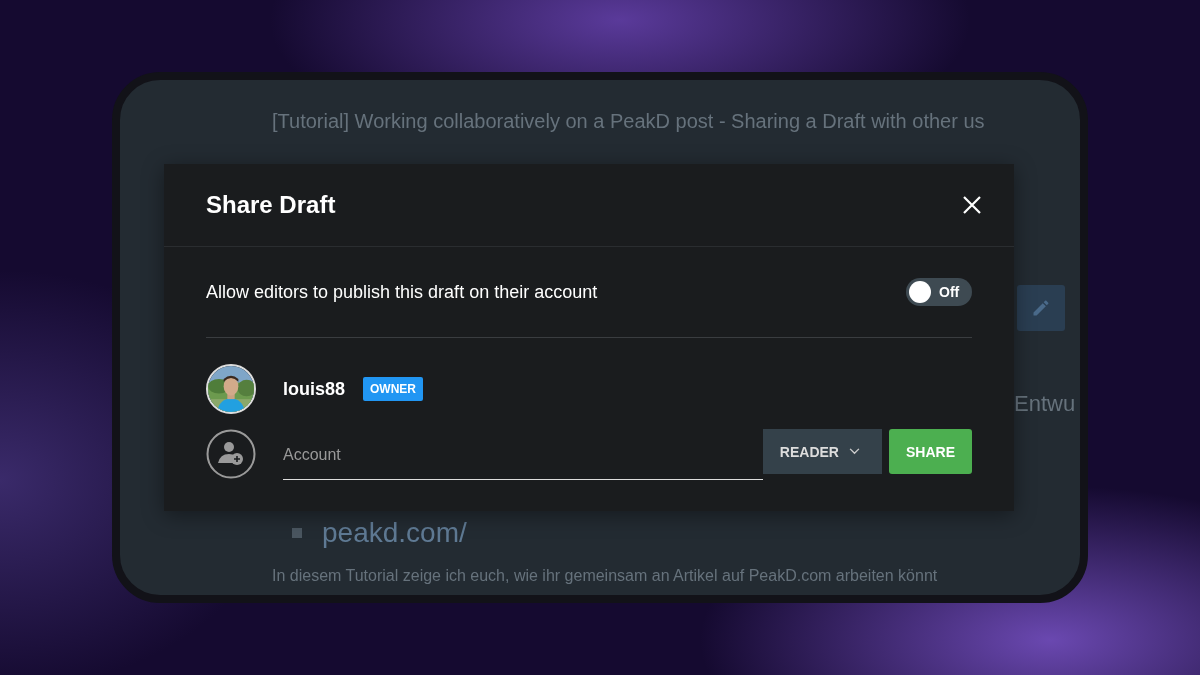 This screenshot has width=1200, height=675. What do you see at coordinates (393, 389) in the screenshot?
I see `role-badge: OWNER` at bounding box center [393, 389].